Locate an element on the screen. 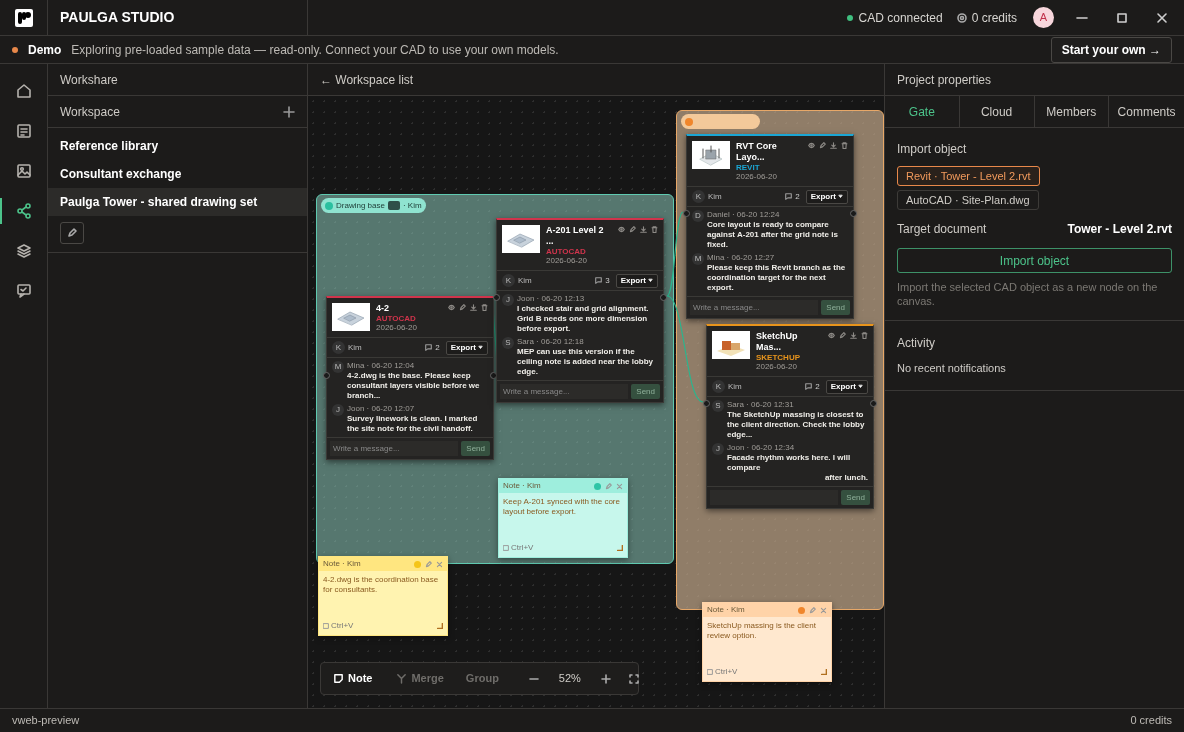 Image resolution: width=1184 pixels, height=732 pixels. owner-name: Kim is located at coordinates (735, 386).